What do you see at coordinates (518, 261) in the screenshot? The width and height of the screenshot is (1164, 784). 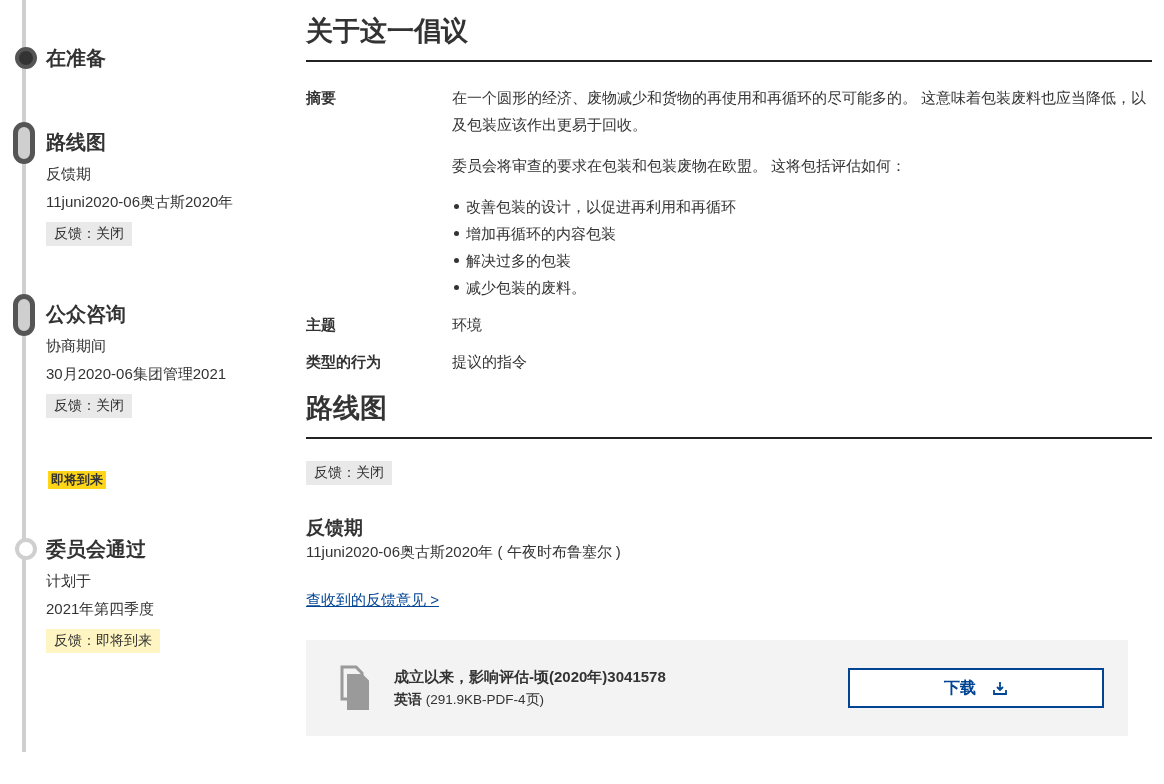 I see `list-item: 解决过多的包装` at bounding box center [518, 261].